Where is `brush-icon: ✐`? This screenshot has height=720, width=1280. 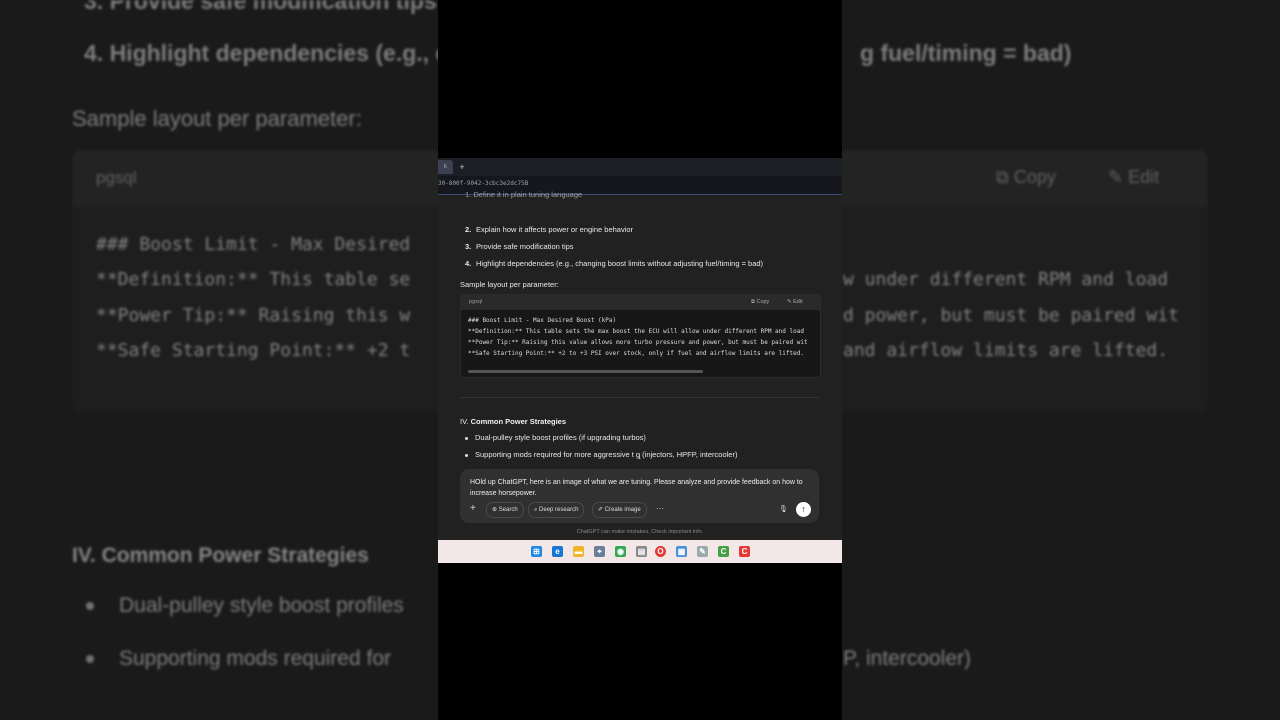
brush-icon: ✐ is located at coordinates (601, 510).